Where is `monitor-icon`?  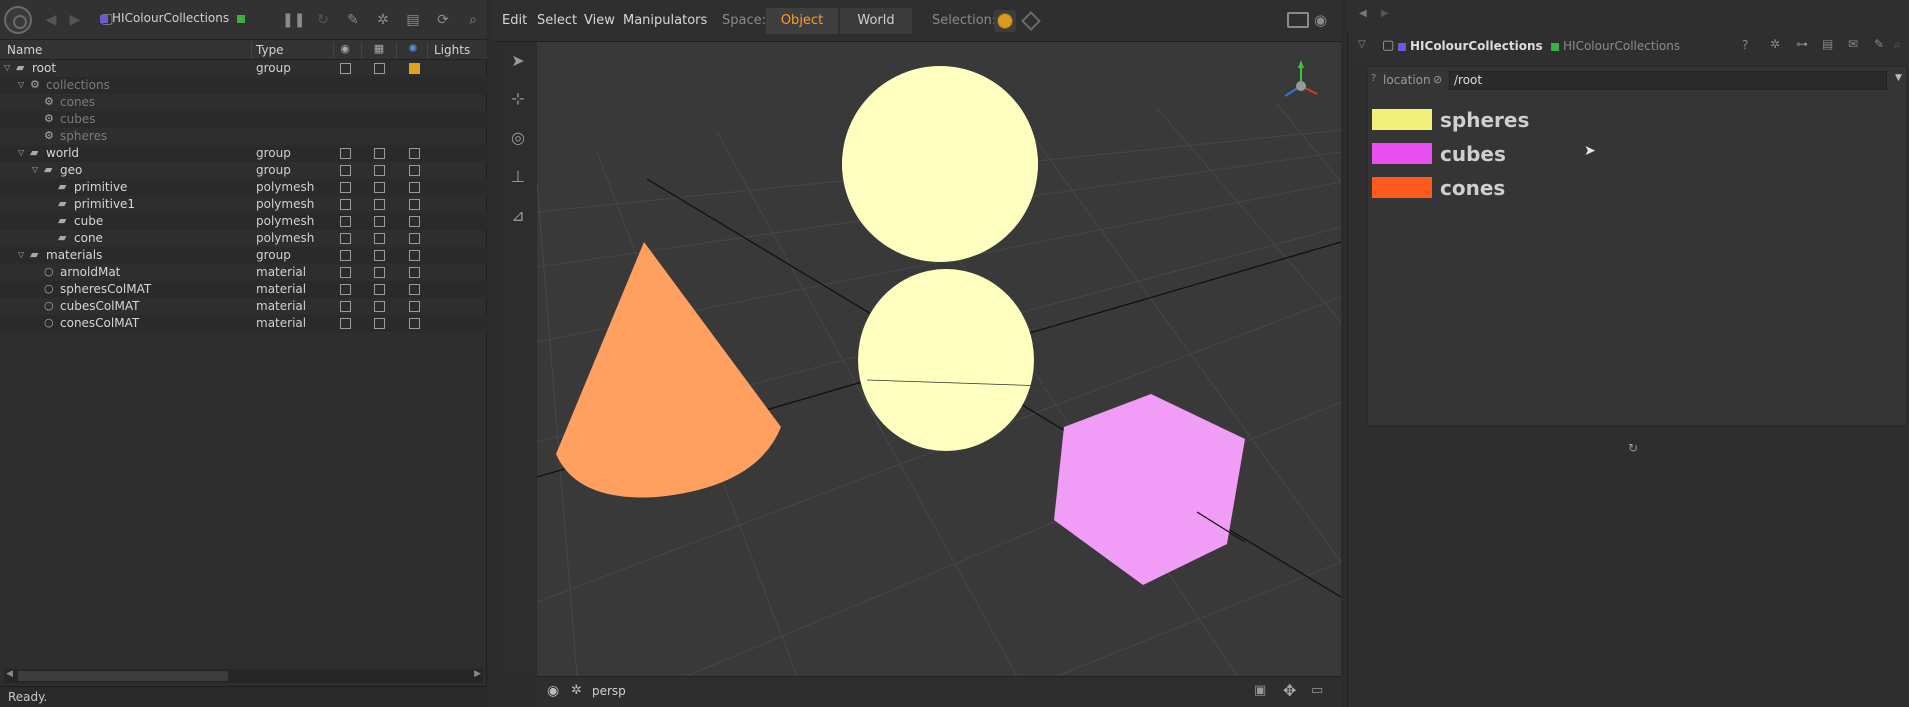 monitor-icon is located at coordinates (1298, 20).